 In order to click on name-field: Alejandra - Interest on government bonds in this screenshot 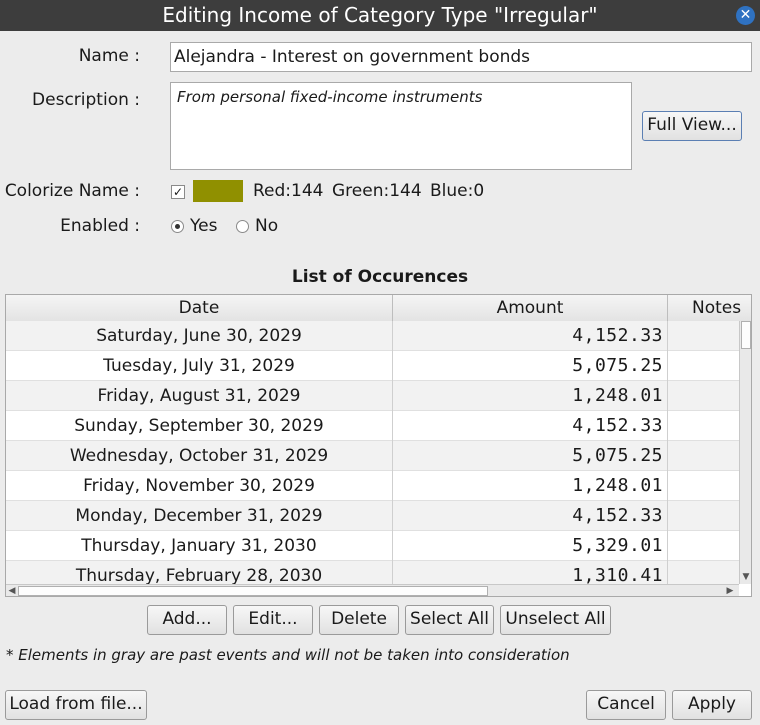, I will do `click(461, 57)`.